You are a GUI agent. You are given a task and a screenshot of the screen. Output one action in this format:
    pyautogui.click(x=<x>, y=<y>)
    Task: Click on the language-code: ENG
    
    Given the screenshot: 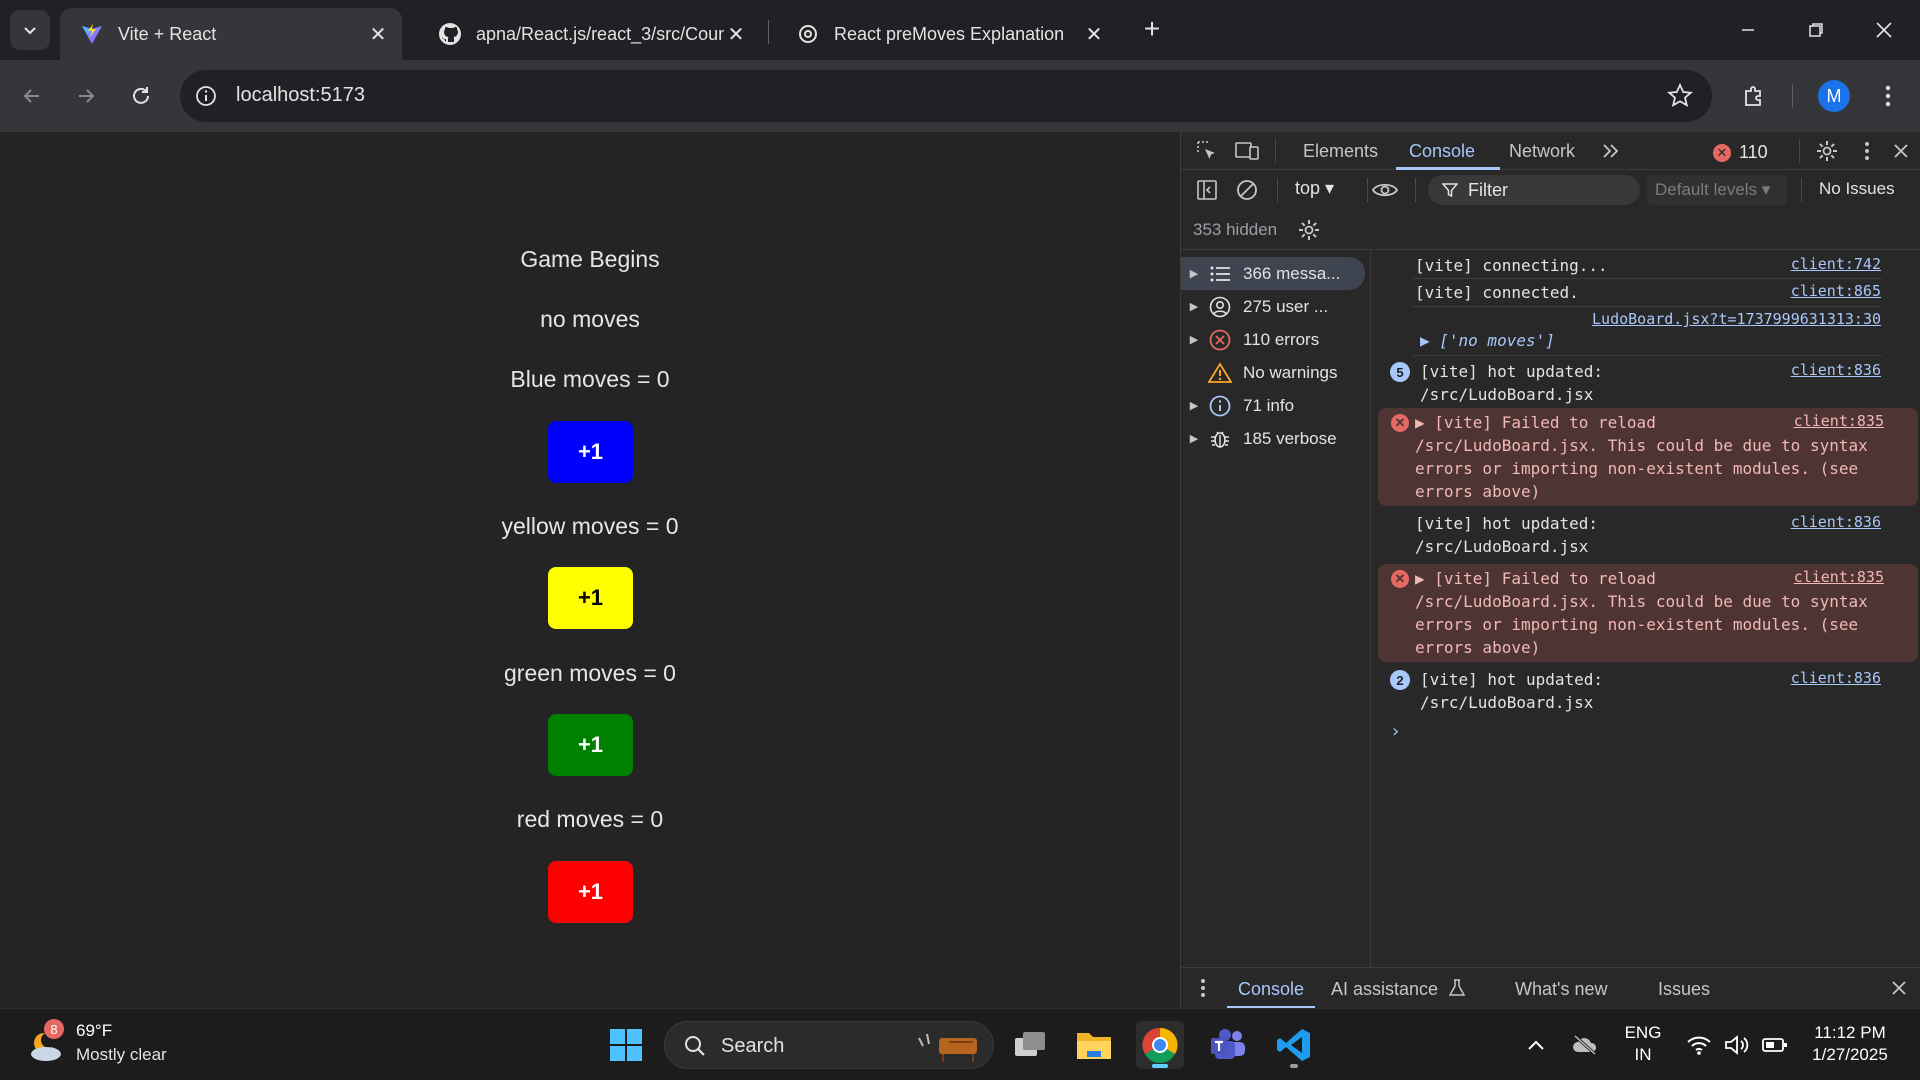 What is the action you would take?
    pyautogui.click(x=1643, y=1032)
    